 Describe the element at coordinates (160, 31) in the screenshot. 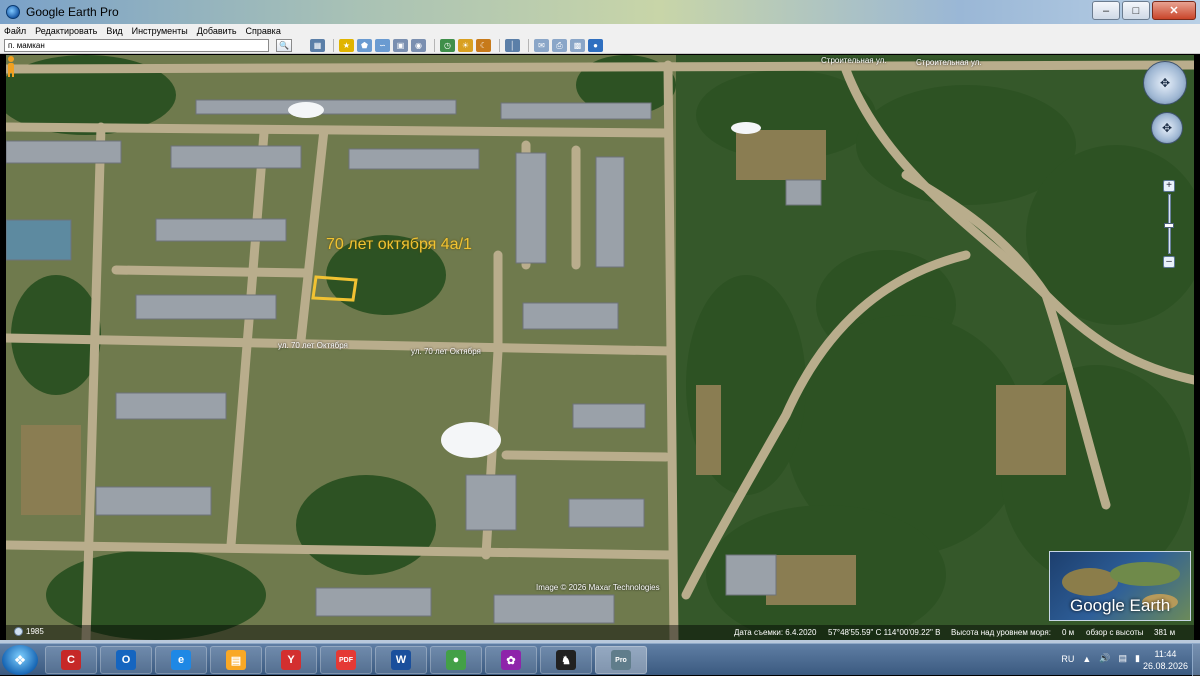

I see `menu-tools: Инструменты` at that location.